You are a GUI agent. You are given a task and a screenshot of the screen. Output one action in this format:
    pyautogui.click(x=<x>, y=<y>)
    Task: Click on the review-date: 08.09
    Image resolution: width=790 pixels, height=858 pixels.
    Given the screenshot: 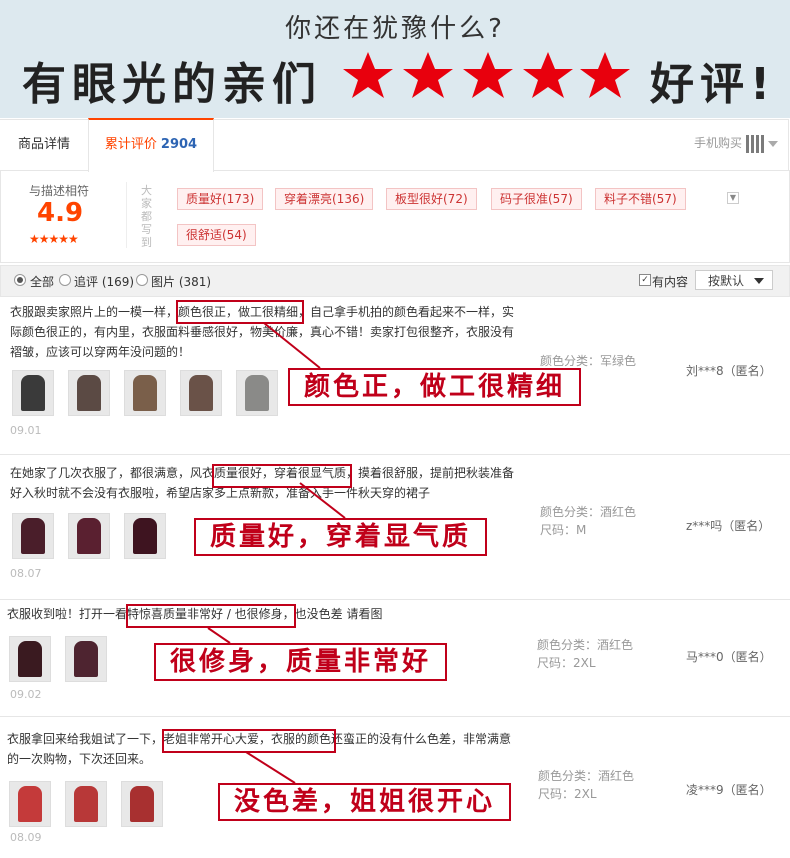 What is the action you would take?
    pyautogui.click(x=26, y=837)
    